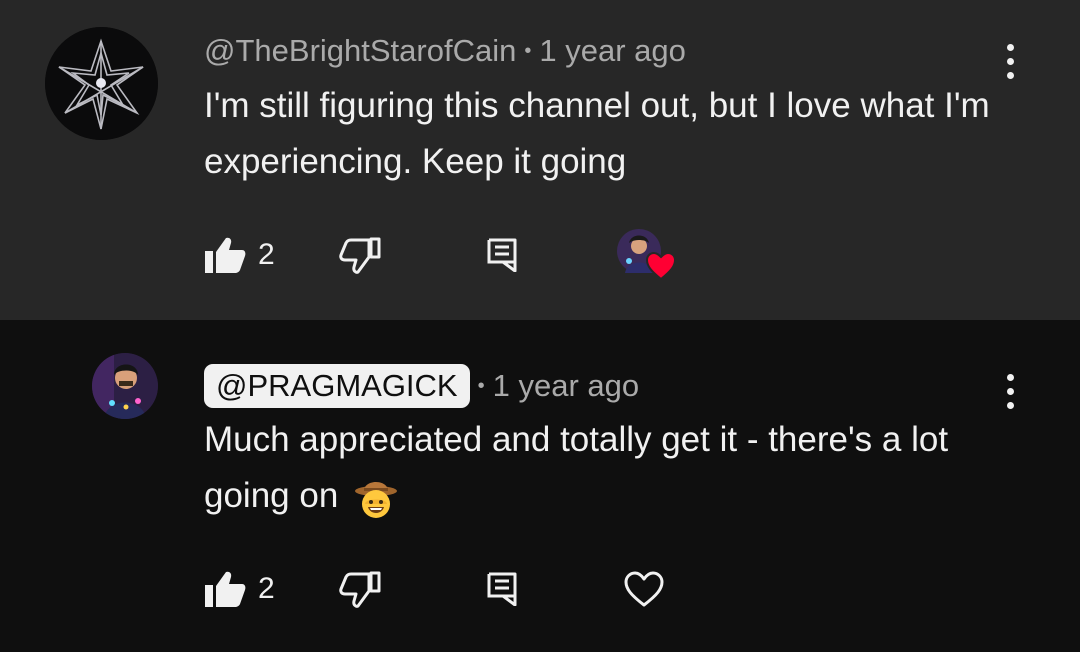 The width and height of the screenshot is (1080, 652). I want to click on heart-button, so click(644, 589).